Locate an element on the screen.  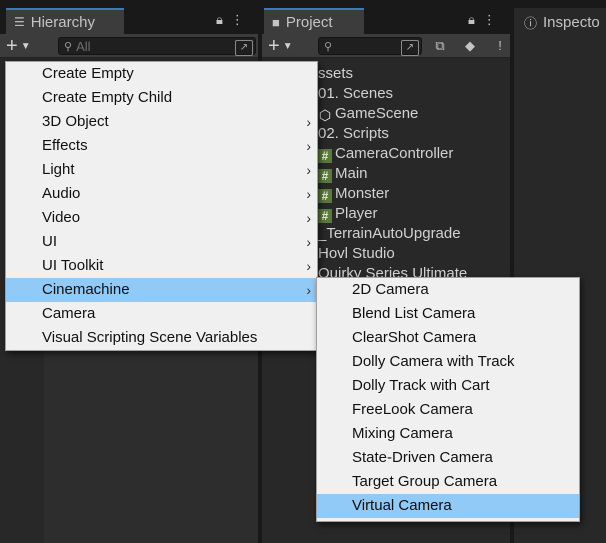
menu-item-light: Light › is located at coordinates (161, 170).